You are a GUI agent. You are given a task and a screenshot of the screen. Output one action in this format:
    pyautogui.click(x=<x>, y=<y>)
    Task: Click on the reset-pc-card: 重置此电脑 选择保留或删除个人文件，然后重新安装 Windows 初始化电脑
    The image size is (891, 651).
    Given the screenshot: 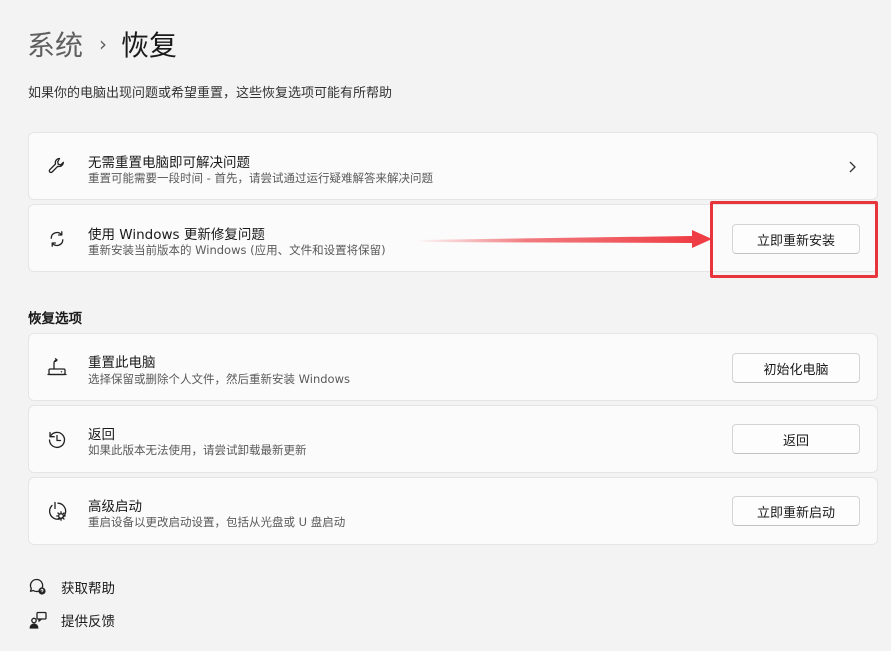 What is the action you would take?
    pyautogui.click(x=453, y=367)
    